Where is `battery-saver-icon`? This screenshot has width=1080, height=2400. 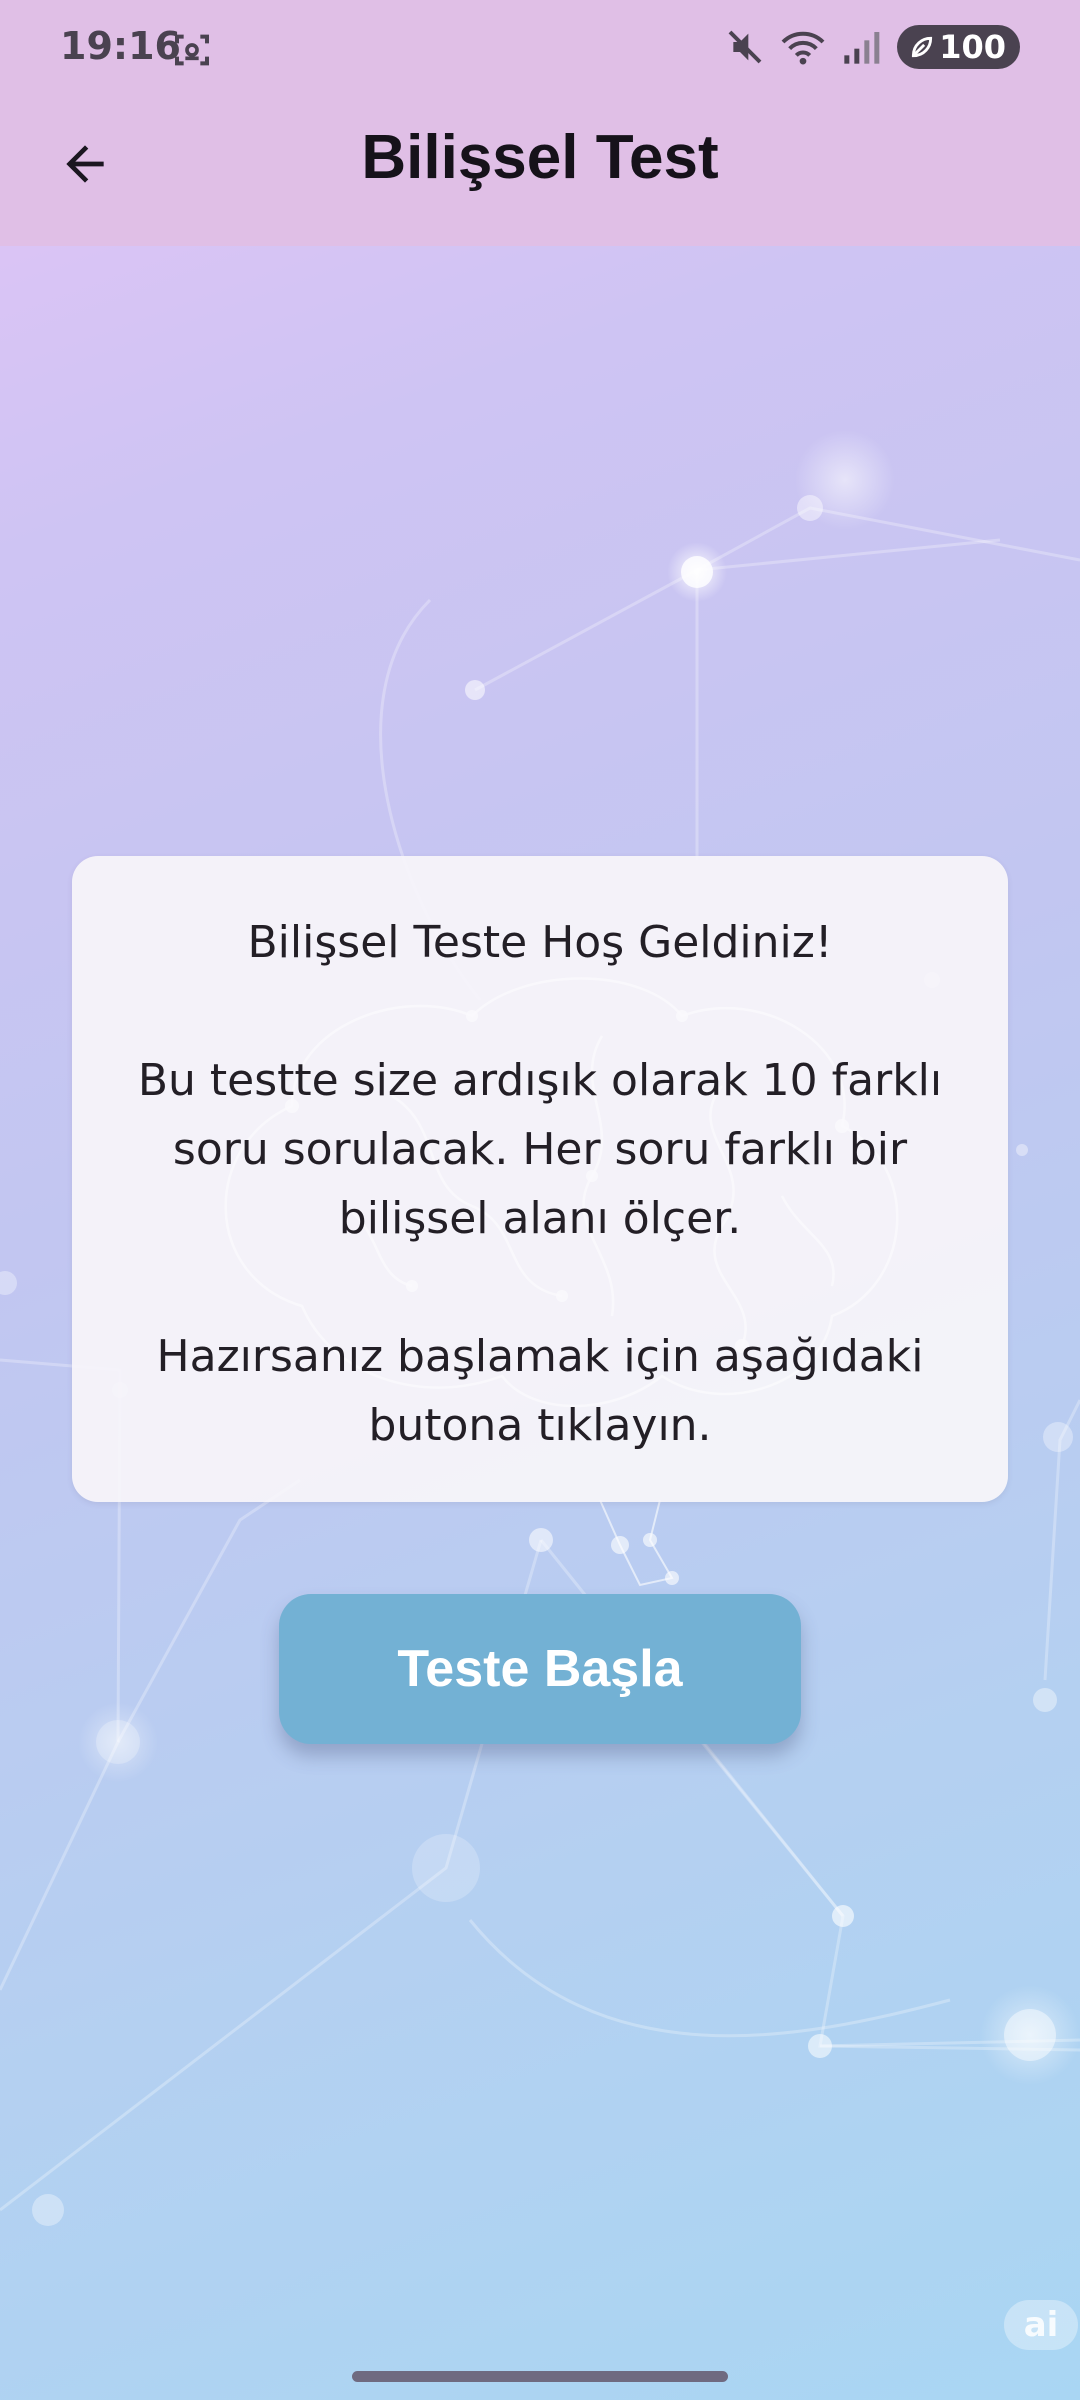 battery-saver-icon is located at coordinates (922, 47).